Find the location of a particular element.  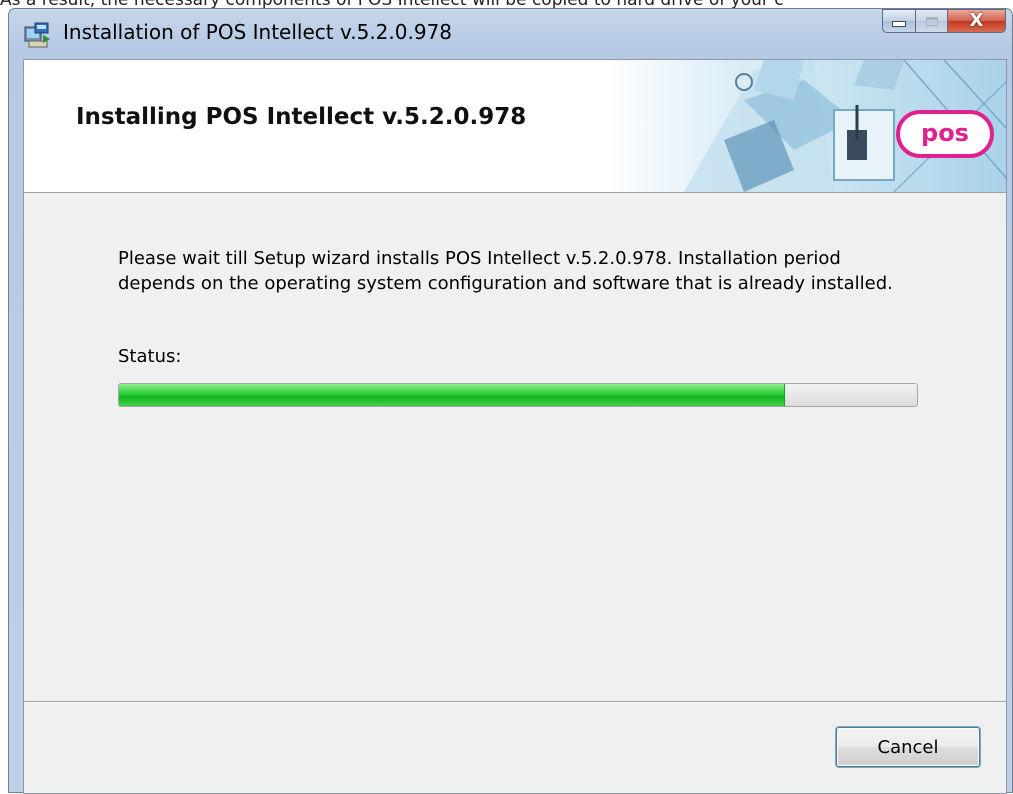

minimize-icon is located at coordinates (899, 24).